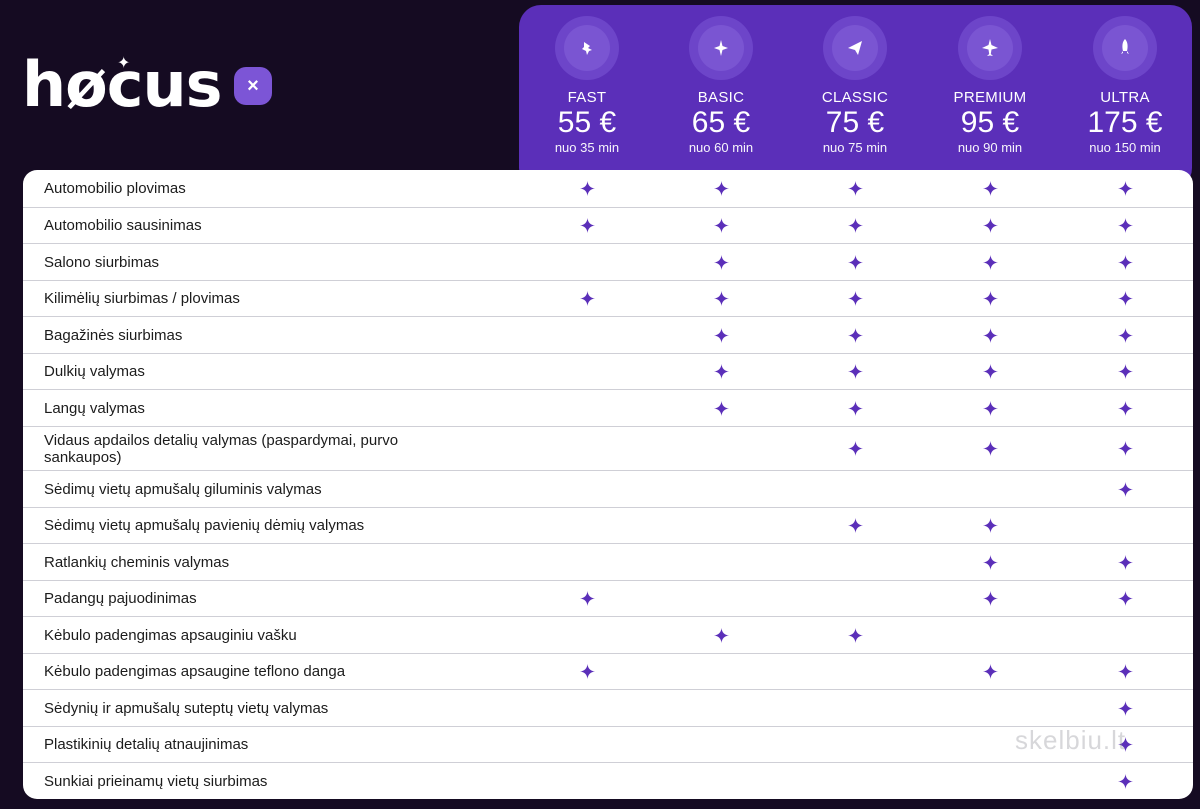  I want to click on table-row: Sėdimų vietų apmušalų giluminis valymas, so click(608, 488).